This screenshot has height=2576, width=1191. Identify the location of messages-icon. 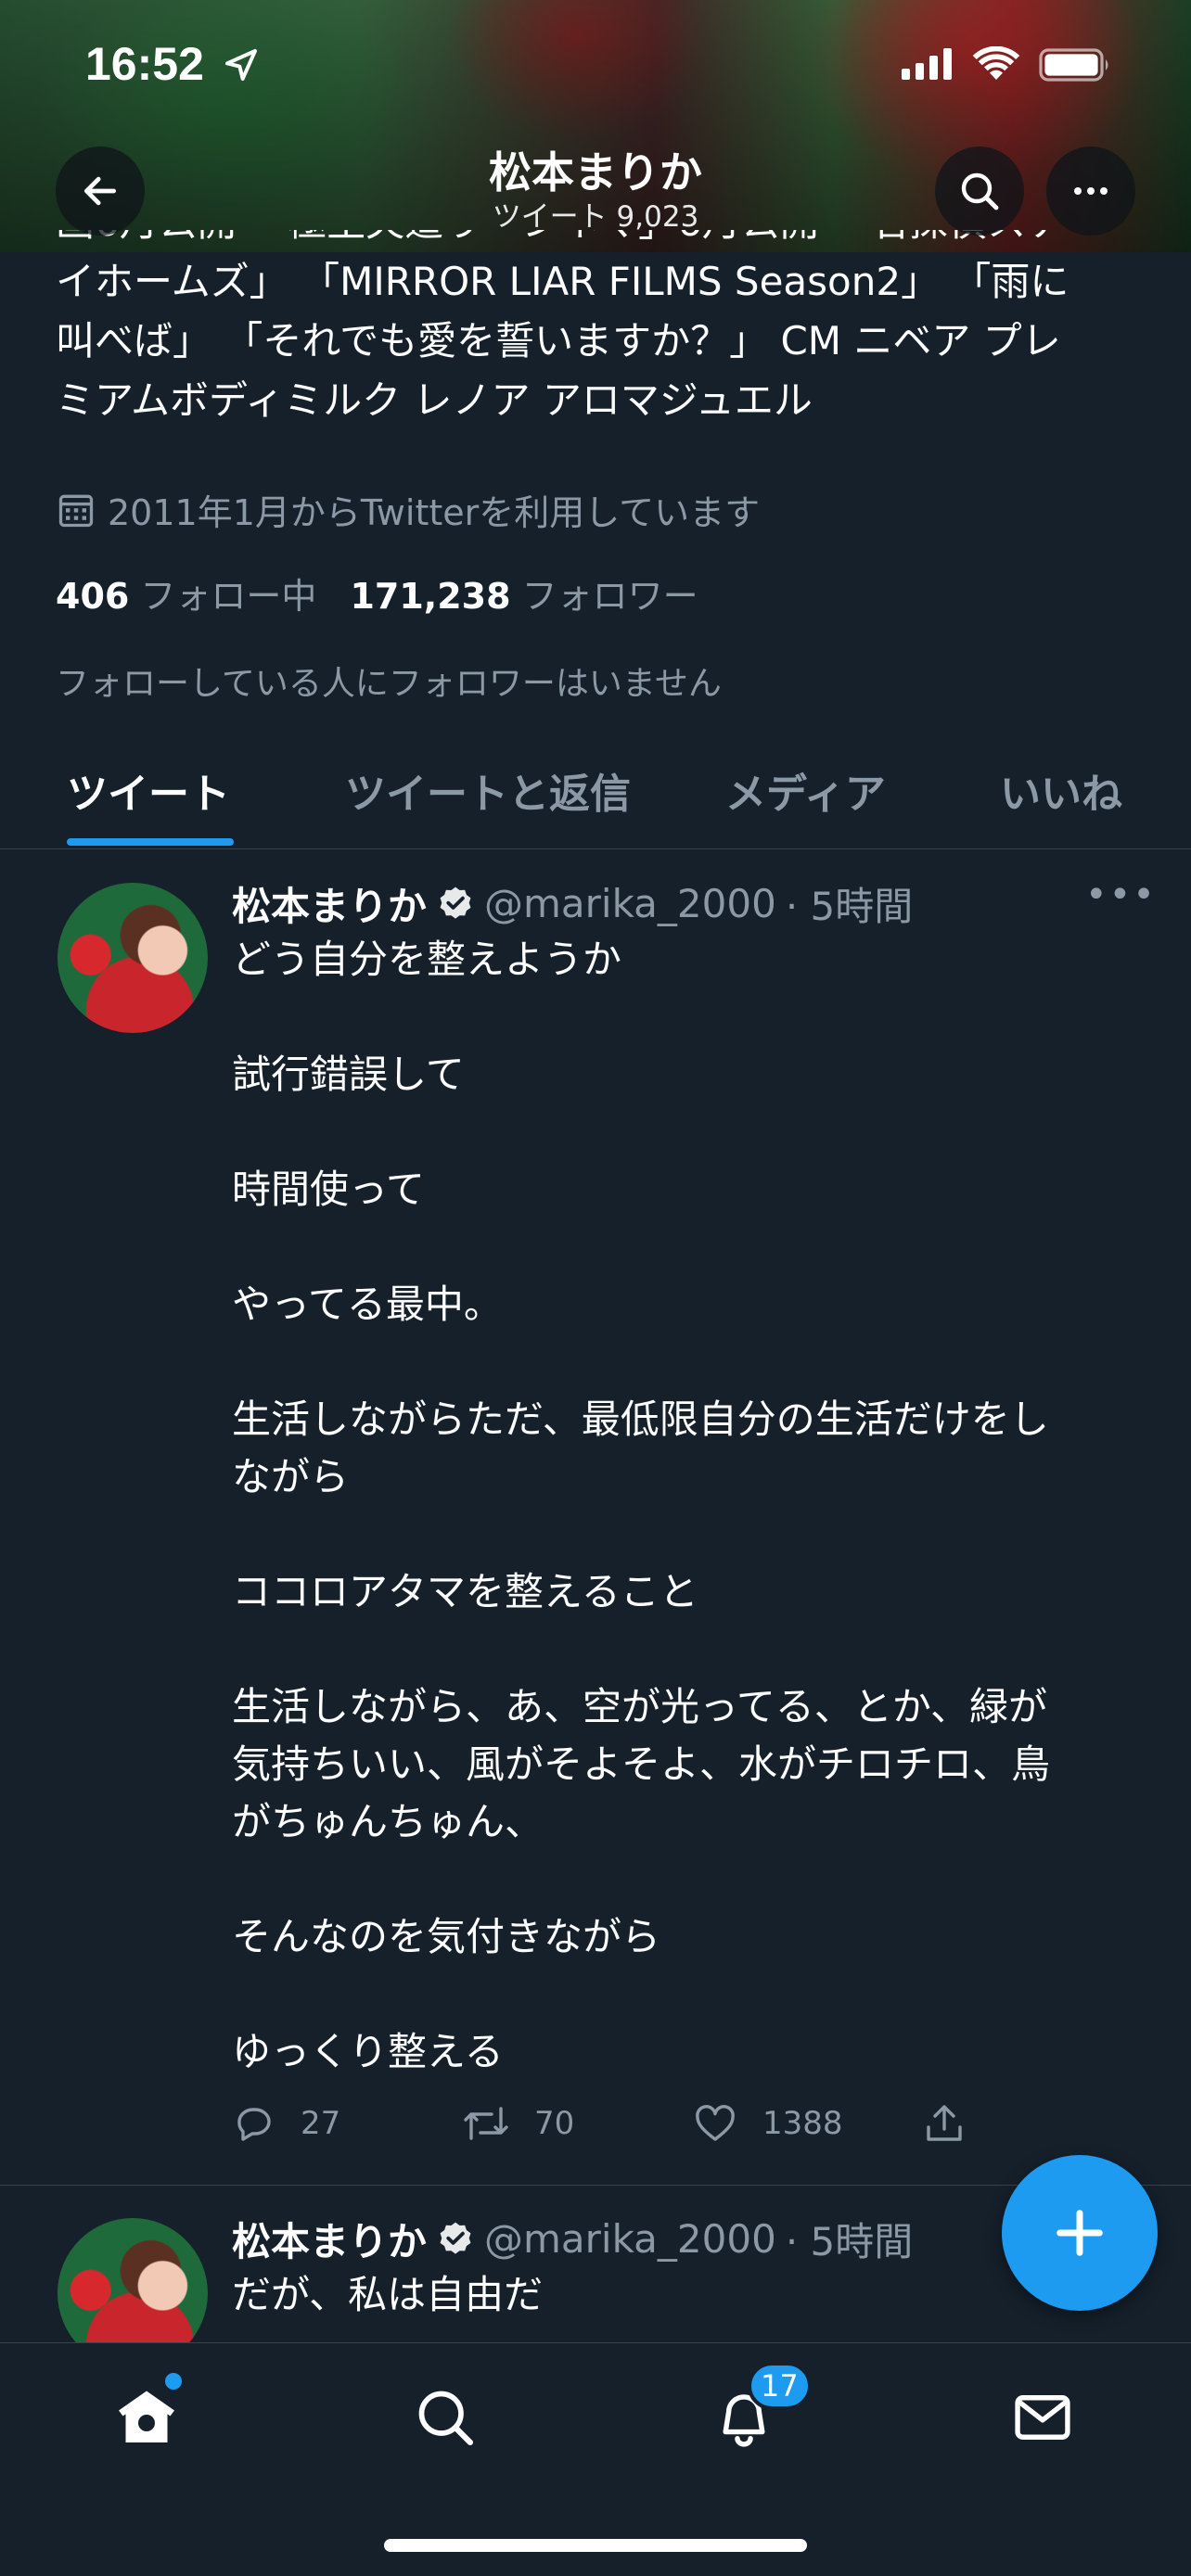
(1042, 2418).